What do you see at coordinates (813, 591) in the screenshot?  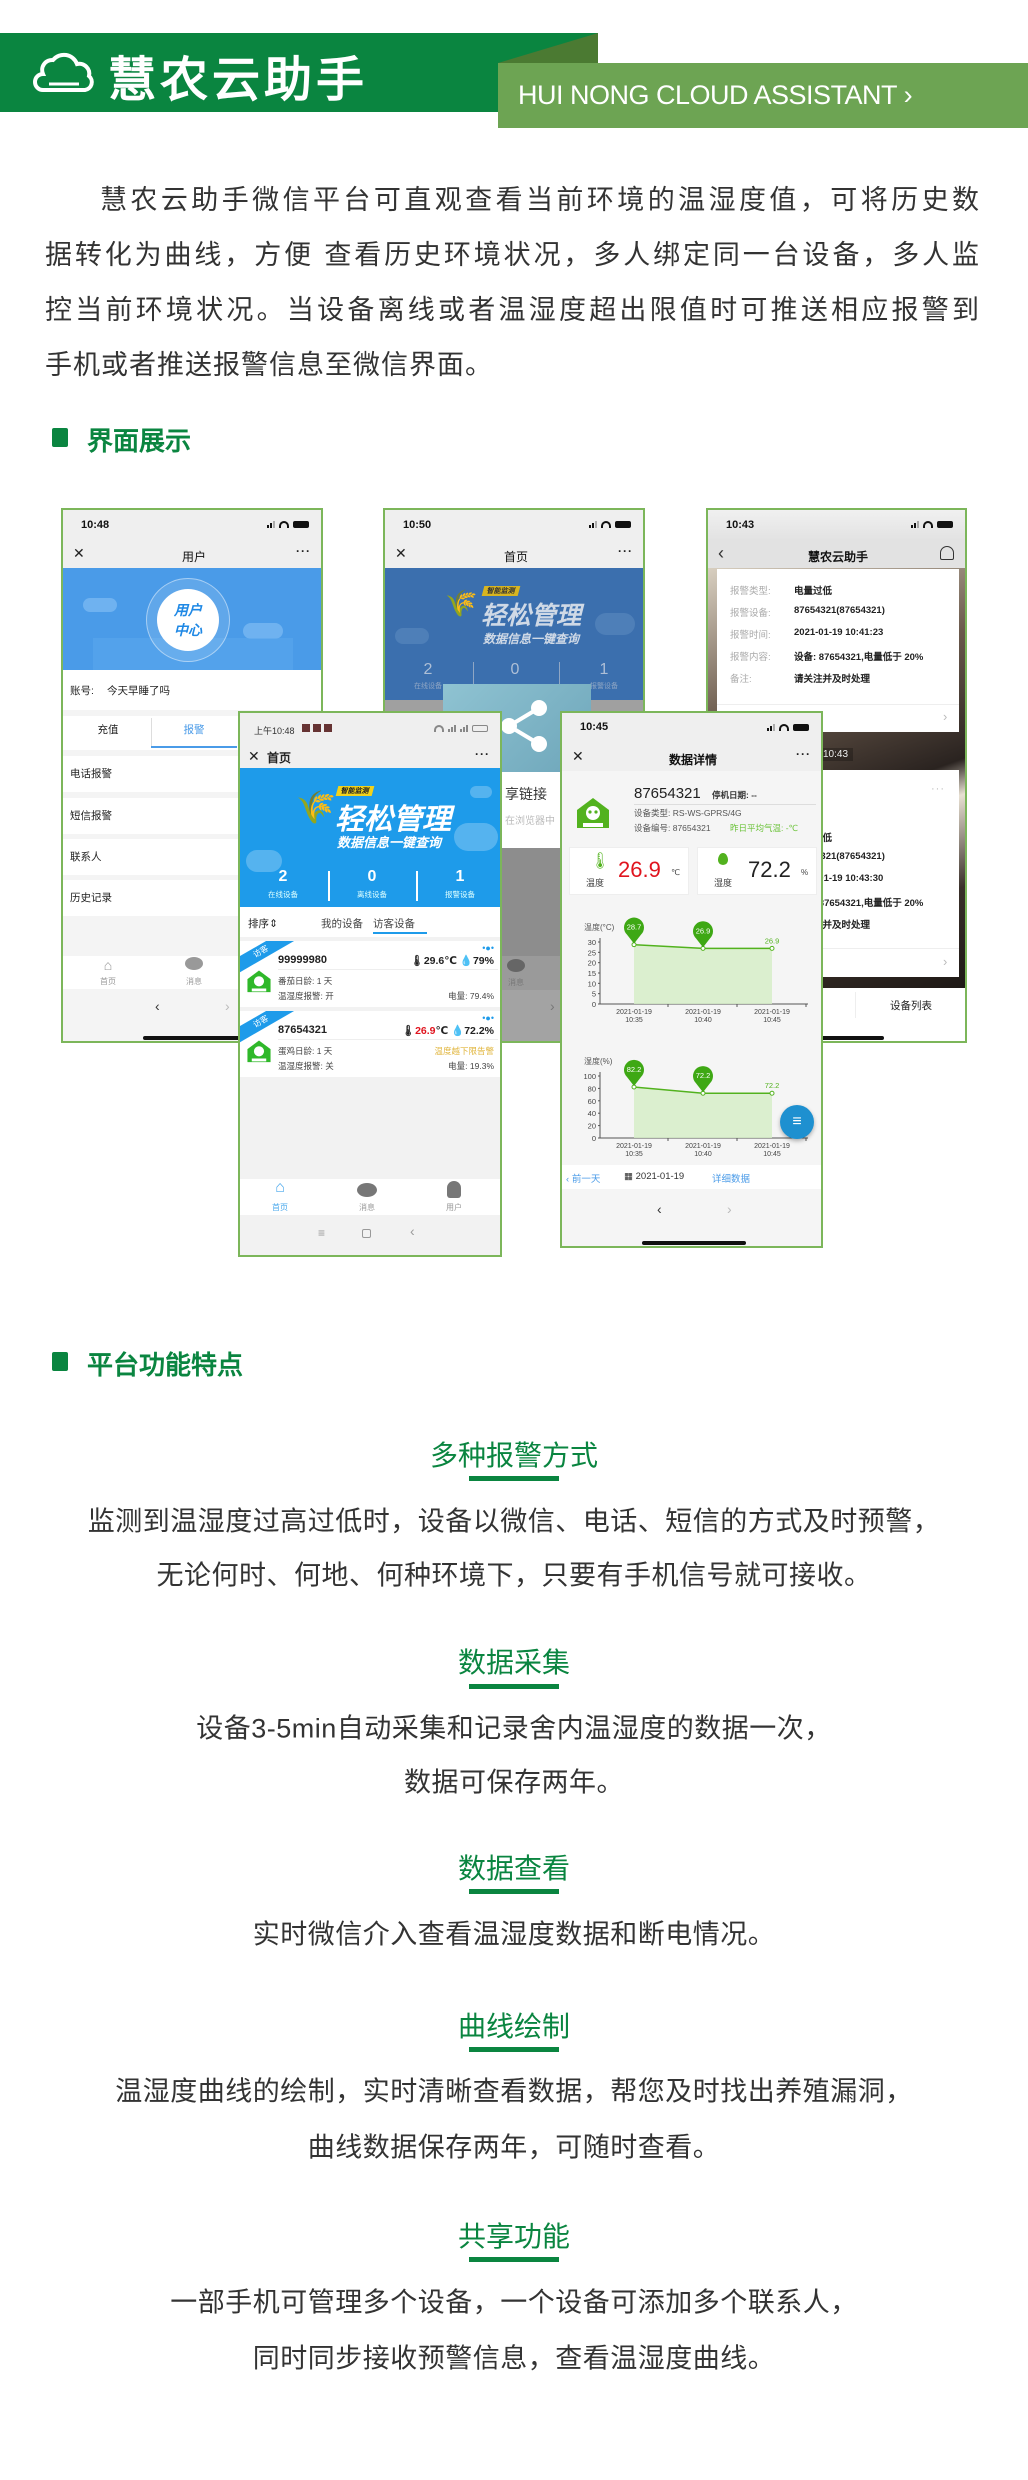 I see `alarm-field-value: 电量过低` at bounding box center [813, 591].